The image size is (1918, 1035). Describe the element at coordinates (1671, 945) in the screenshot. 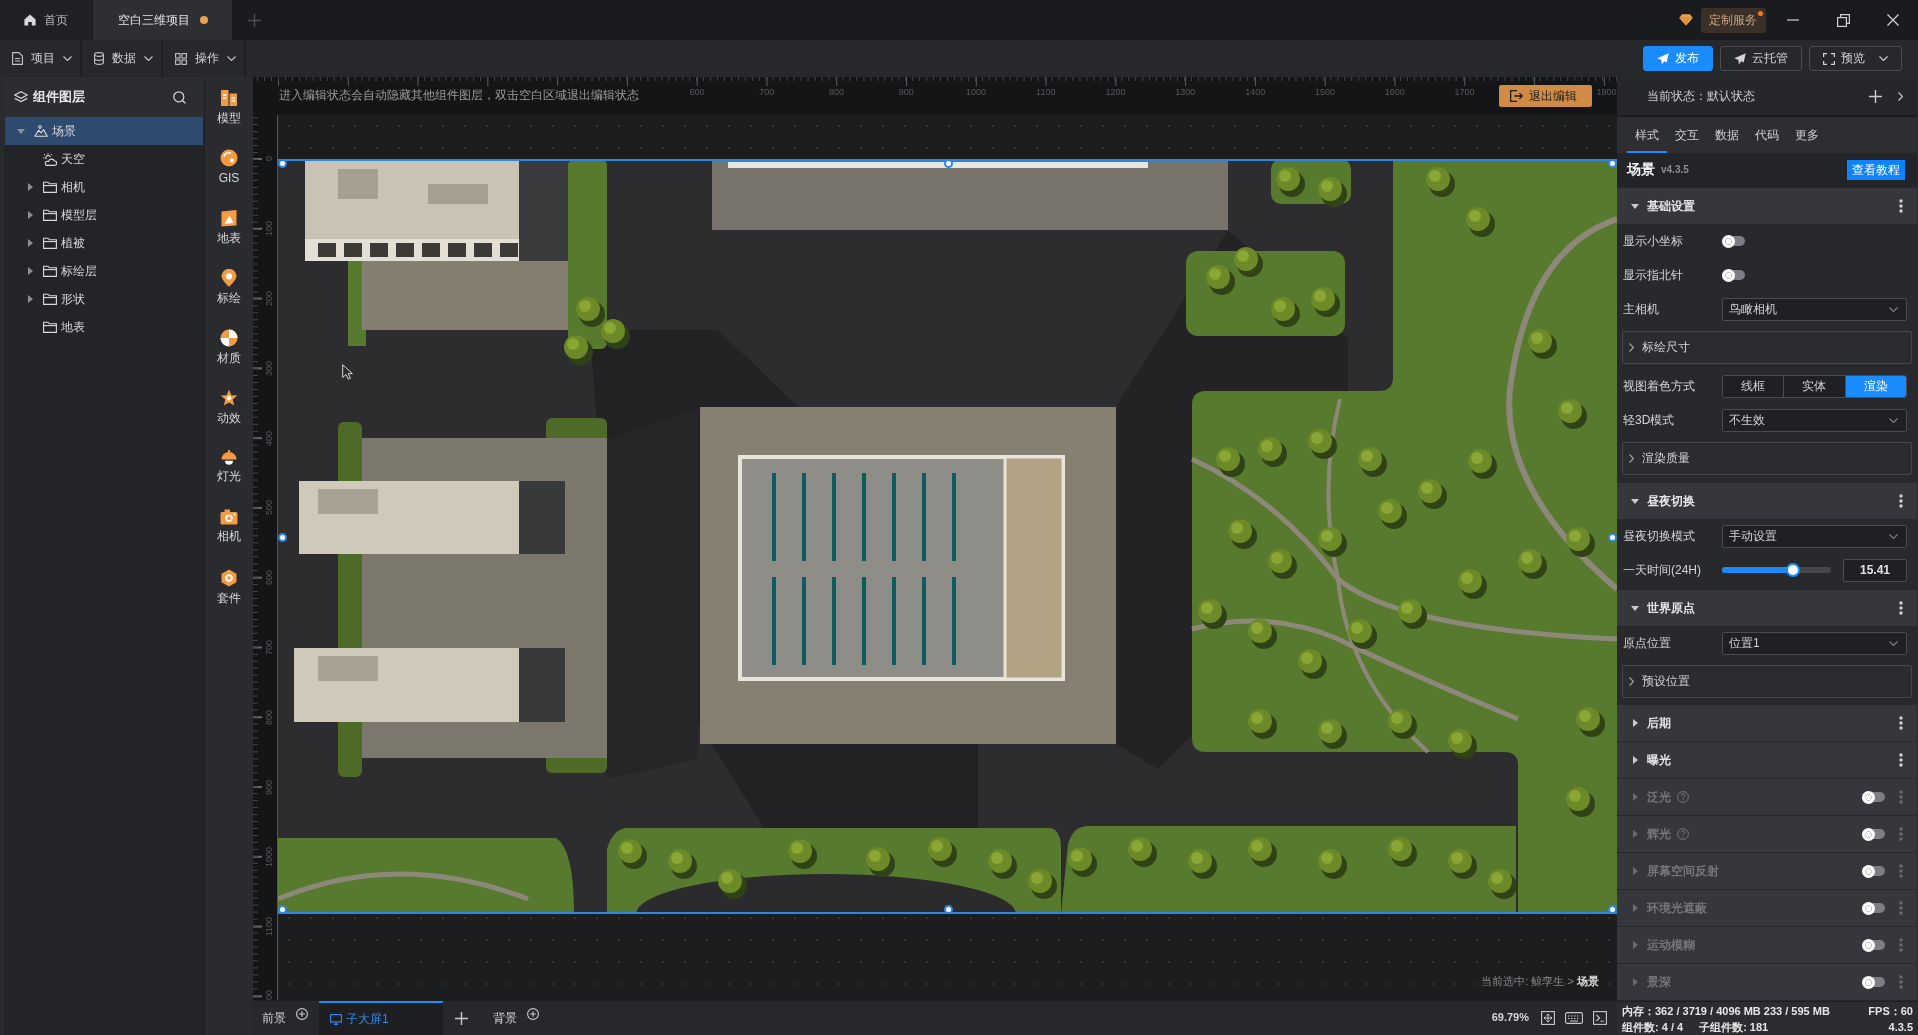

I see `section-title: 运动模糊` at that location.